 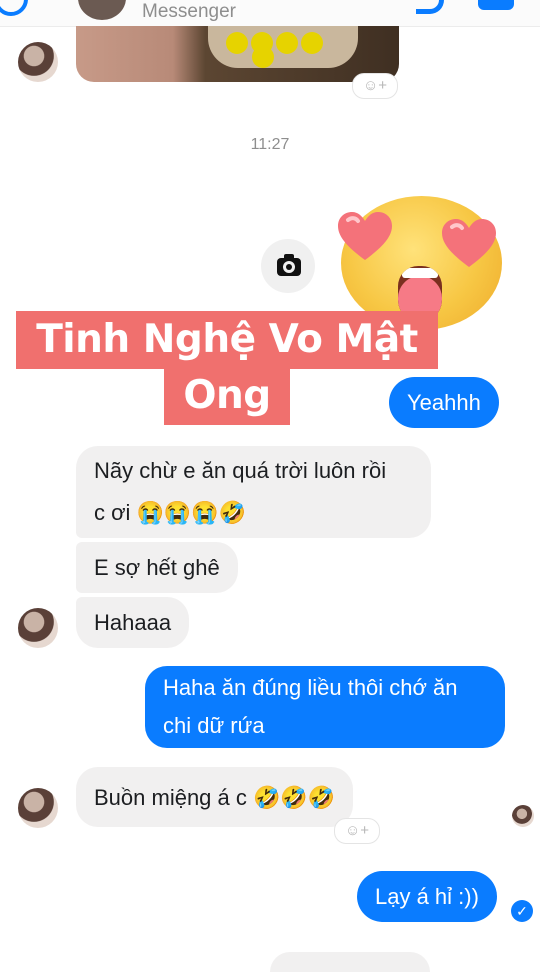 What do you see at coordinates (420, 273) in the screenshot?
I see `emoji-teeth` at bounding box center [420, 273].